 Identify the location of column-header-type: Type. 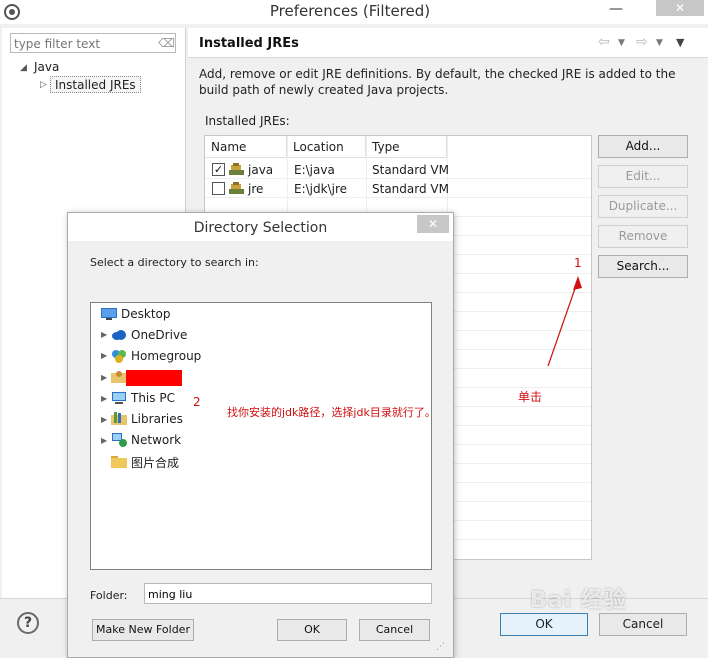
(406, 147).